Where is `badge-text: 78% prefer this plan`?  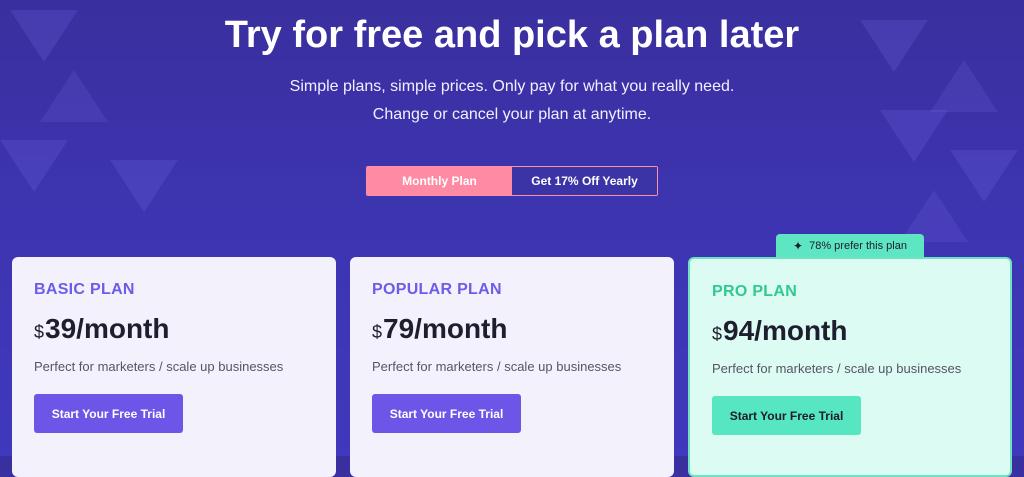 badge-text: 78% prefer this plan is located at coordinates (858, 246).